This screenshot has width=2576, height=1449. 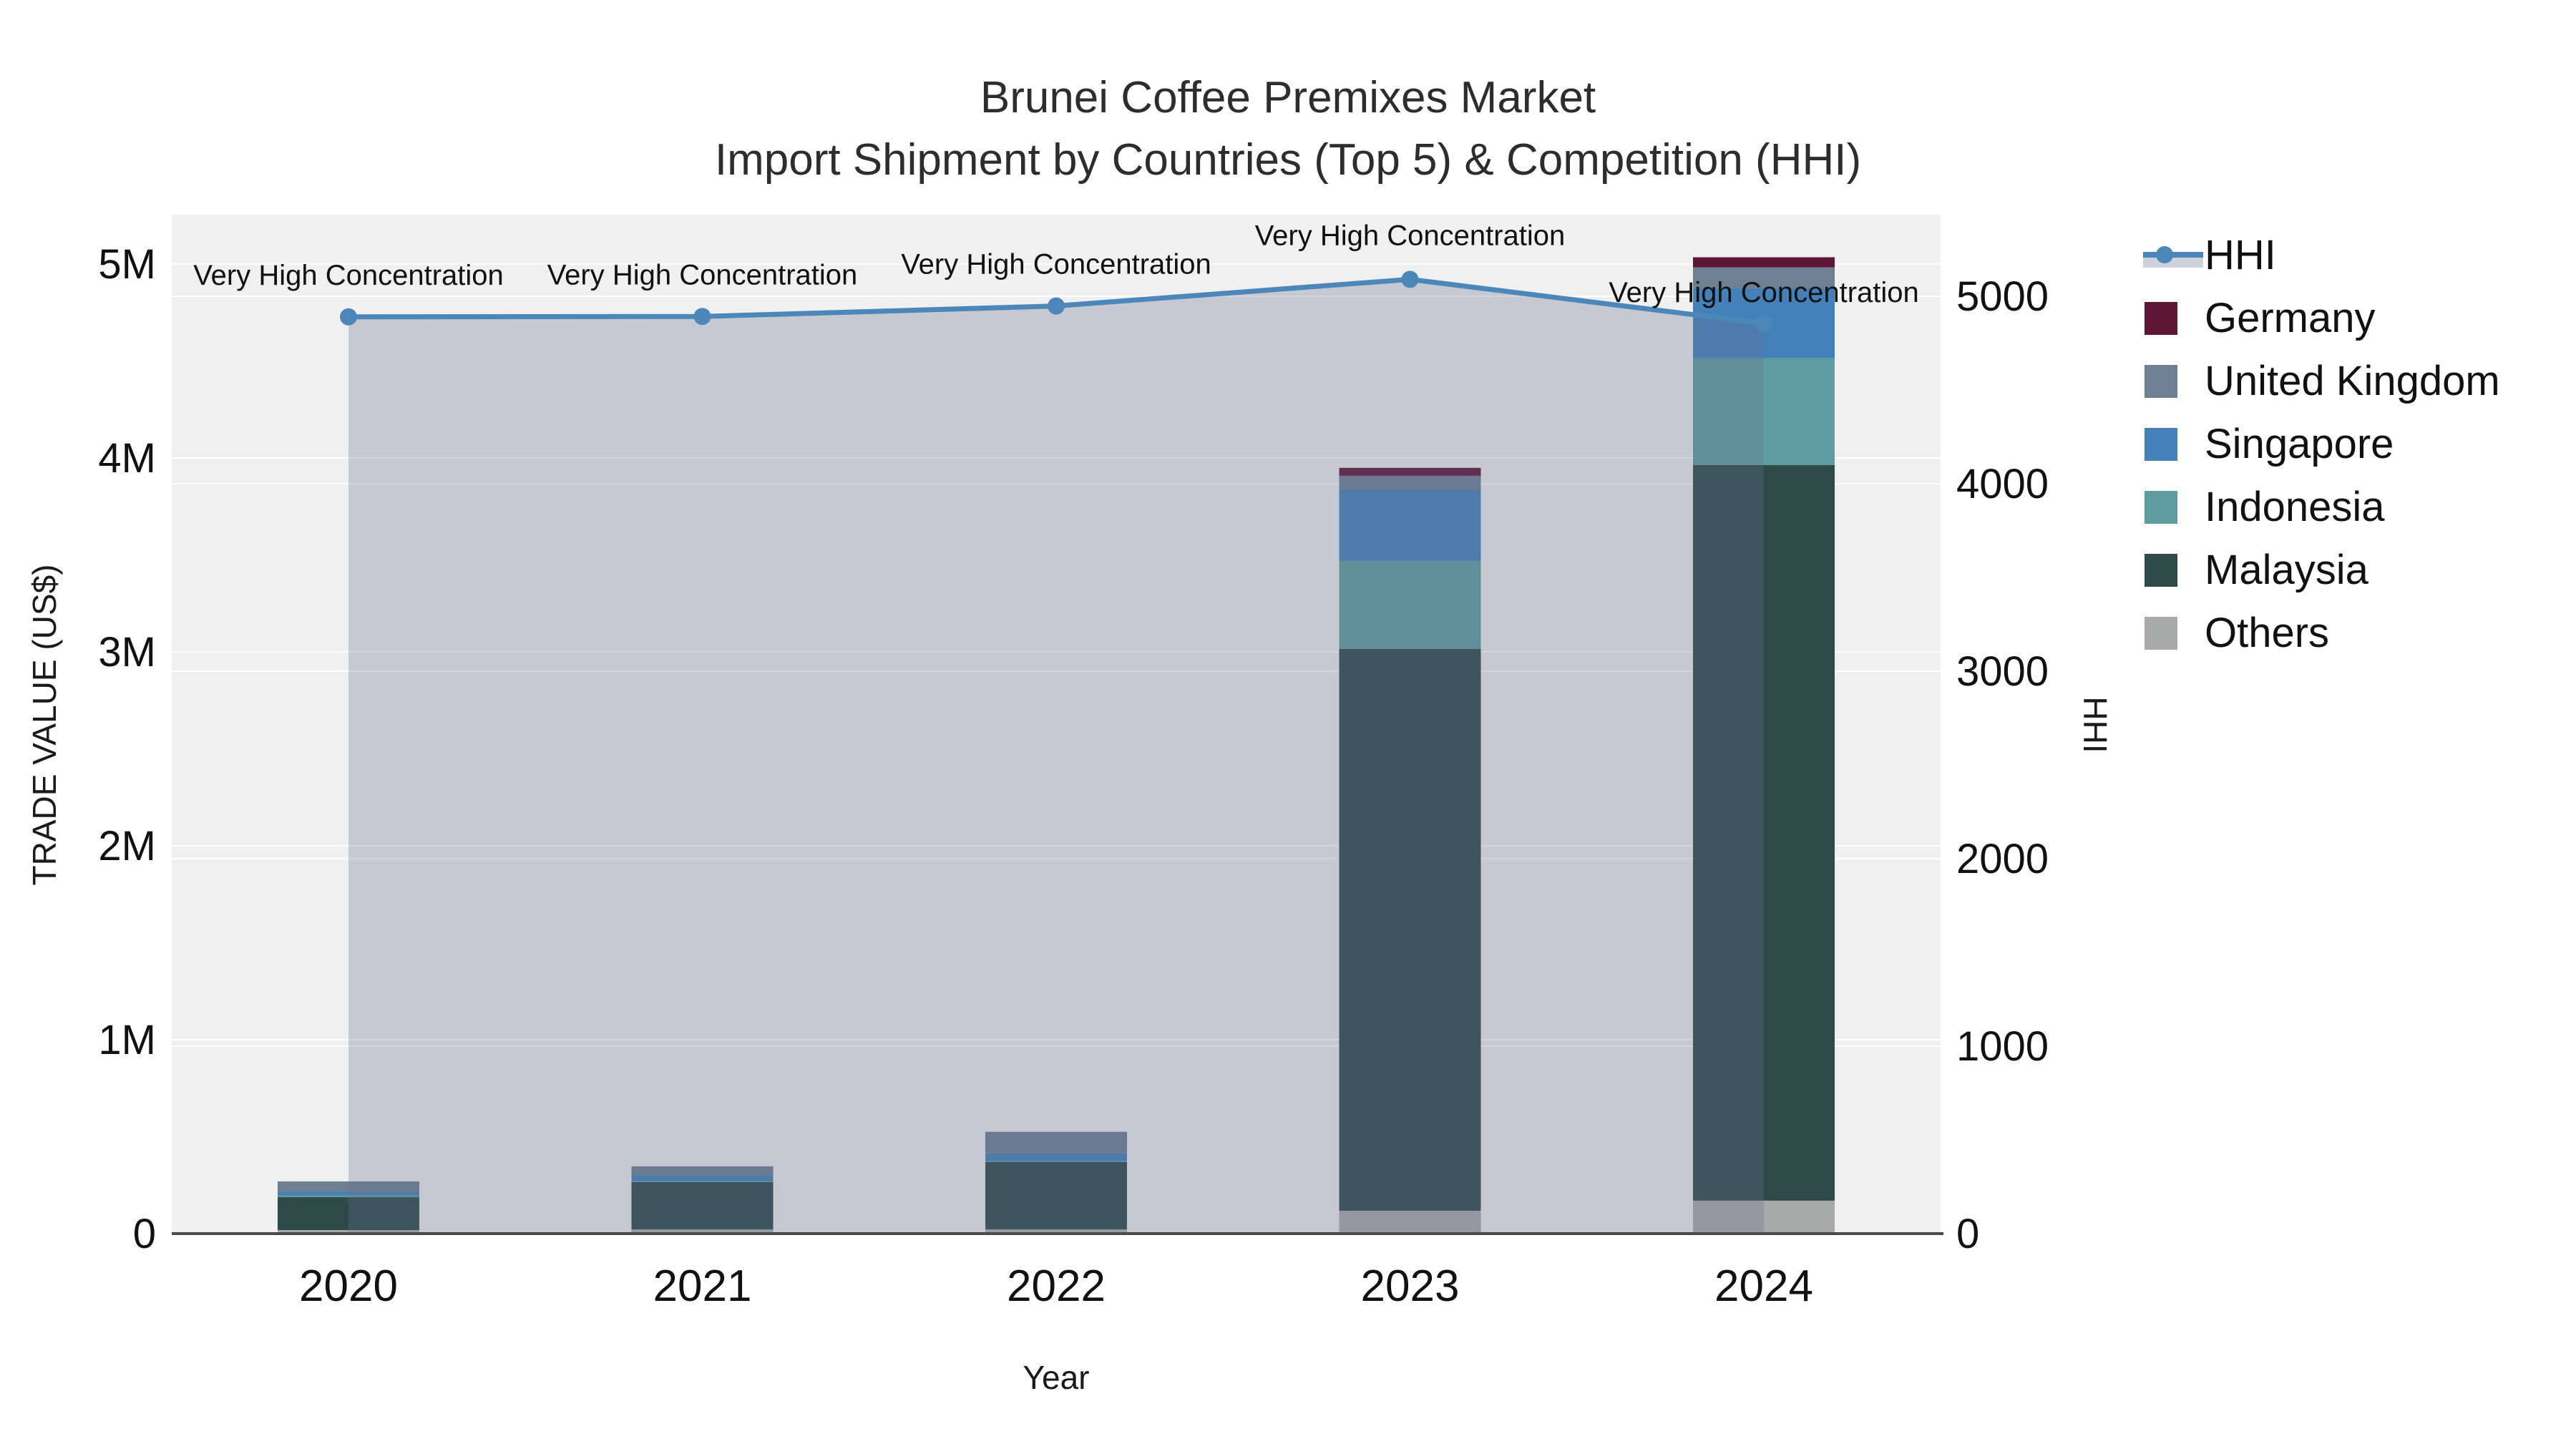 I want to click on x-tick-labels: 2020 2021 2022 2023 2024, so click(x=1056, y=1286).